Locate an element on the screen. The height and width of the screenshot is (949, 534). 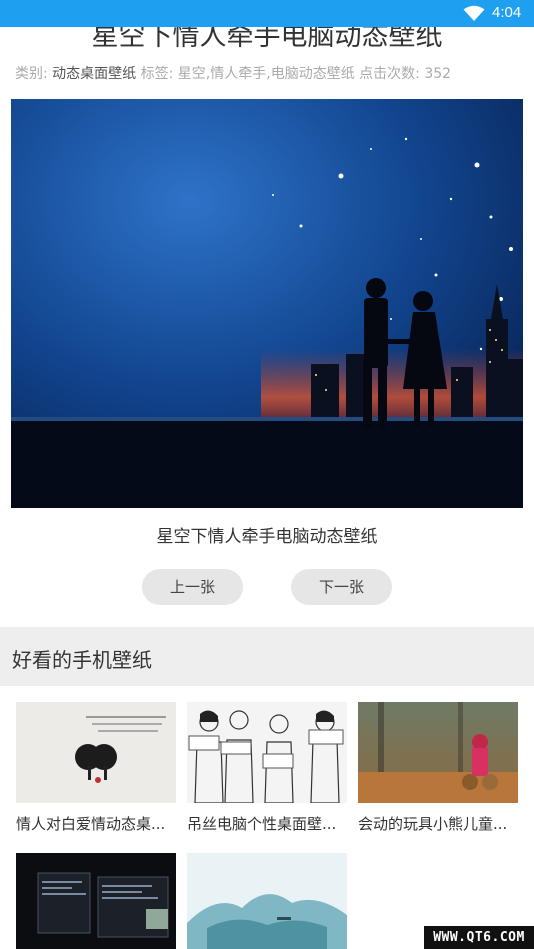
tags-label: 标签: is located at coordinates (157, 74).